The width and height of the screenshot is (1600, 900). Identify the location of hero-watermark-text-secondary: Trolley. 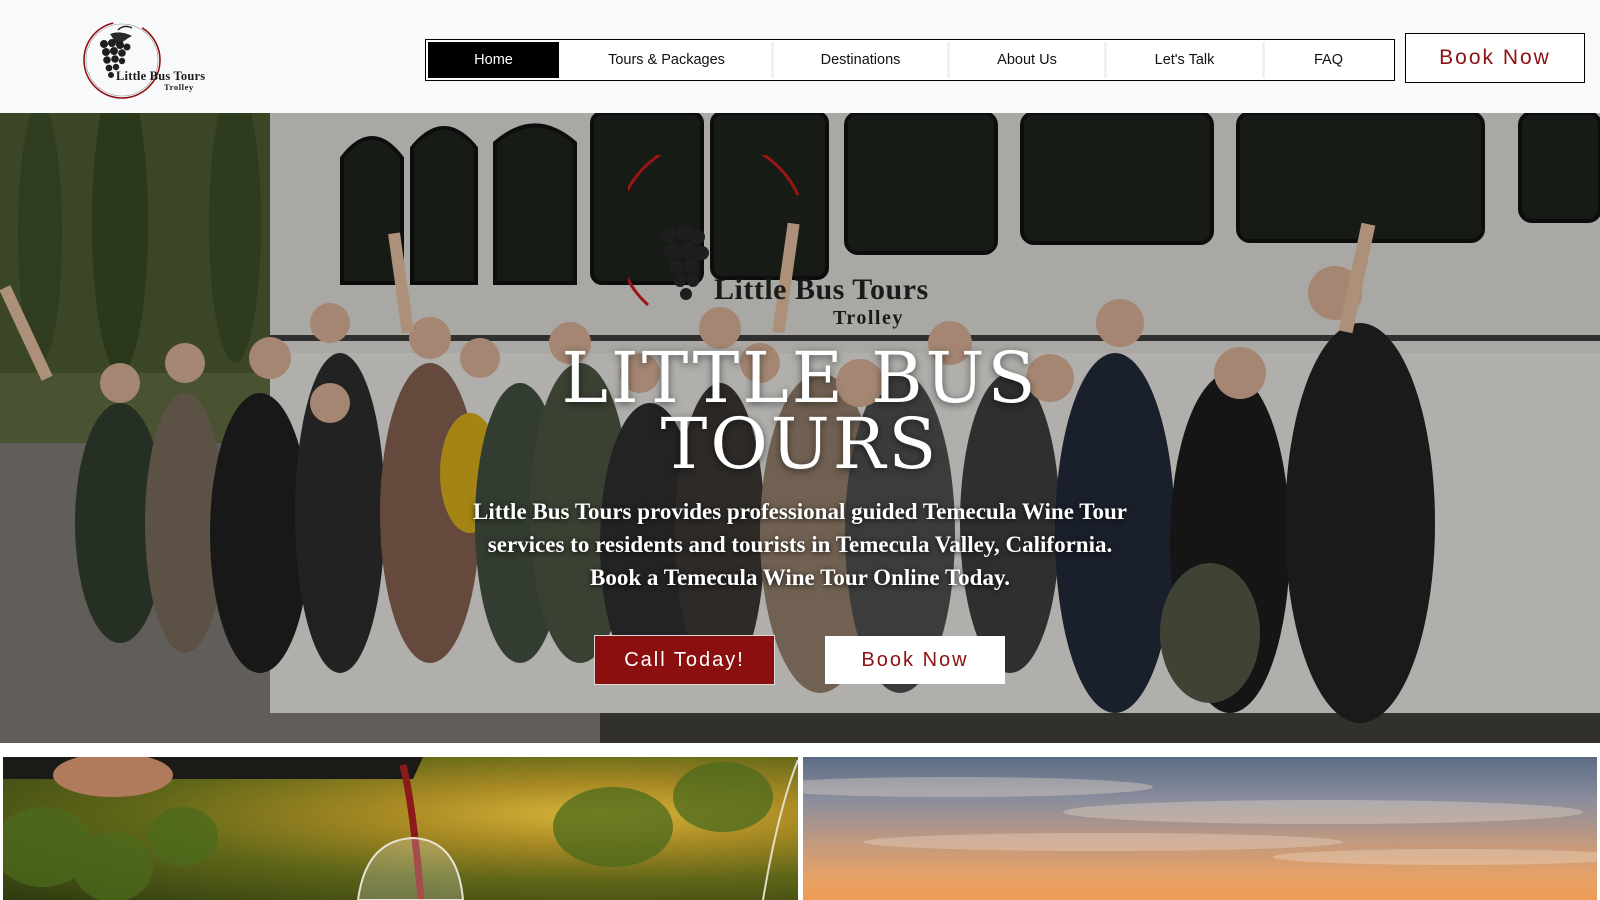
(868, 318).